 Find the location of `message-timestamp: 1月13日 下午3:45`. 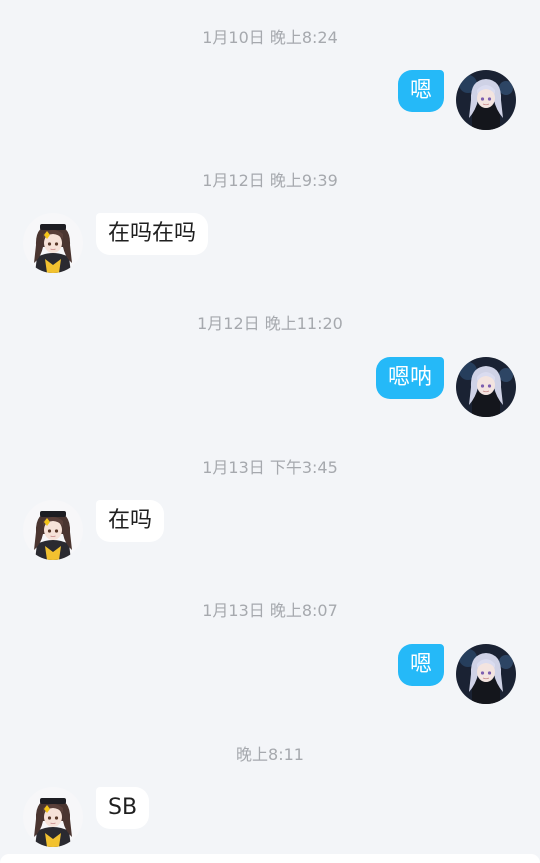

message-timestamp: 1月13日 下午3:45 is located at coordinates (270, 467).